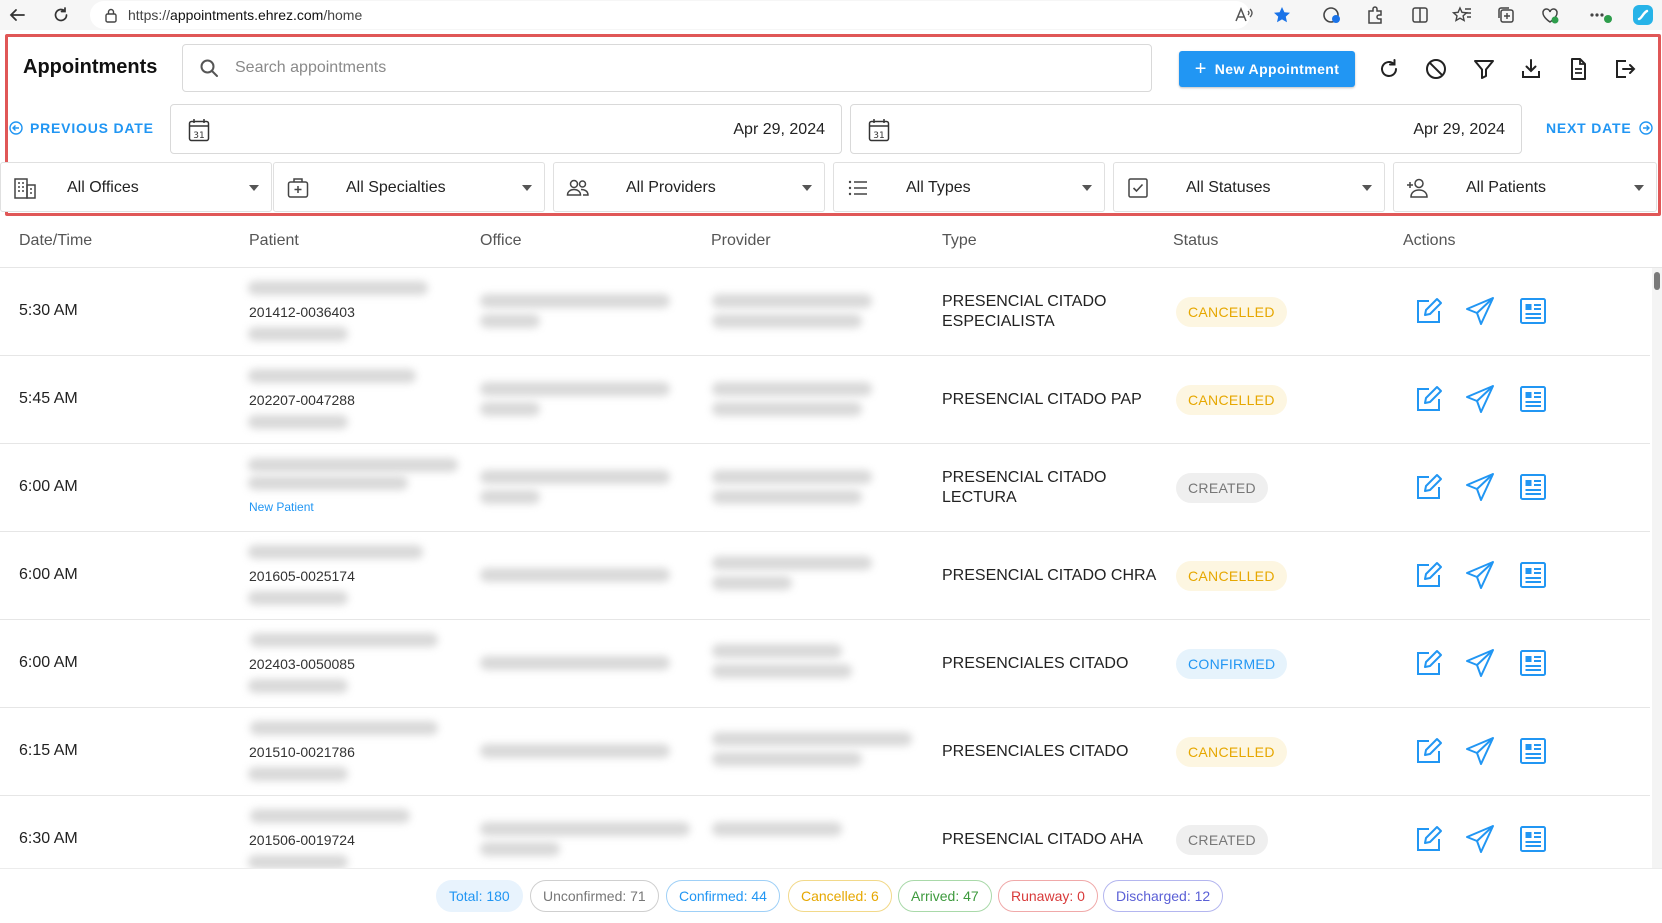  I want to click on health-icon, so click(1550, 15).